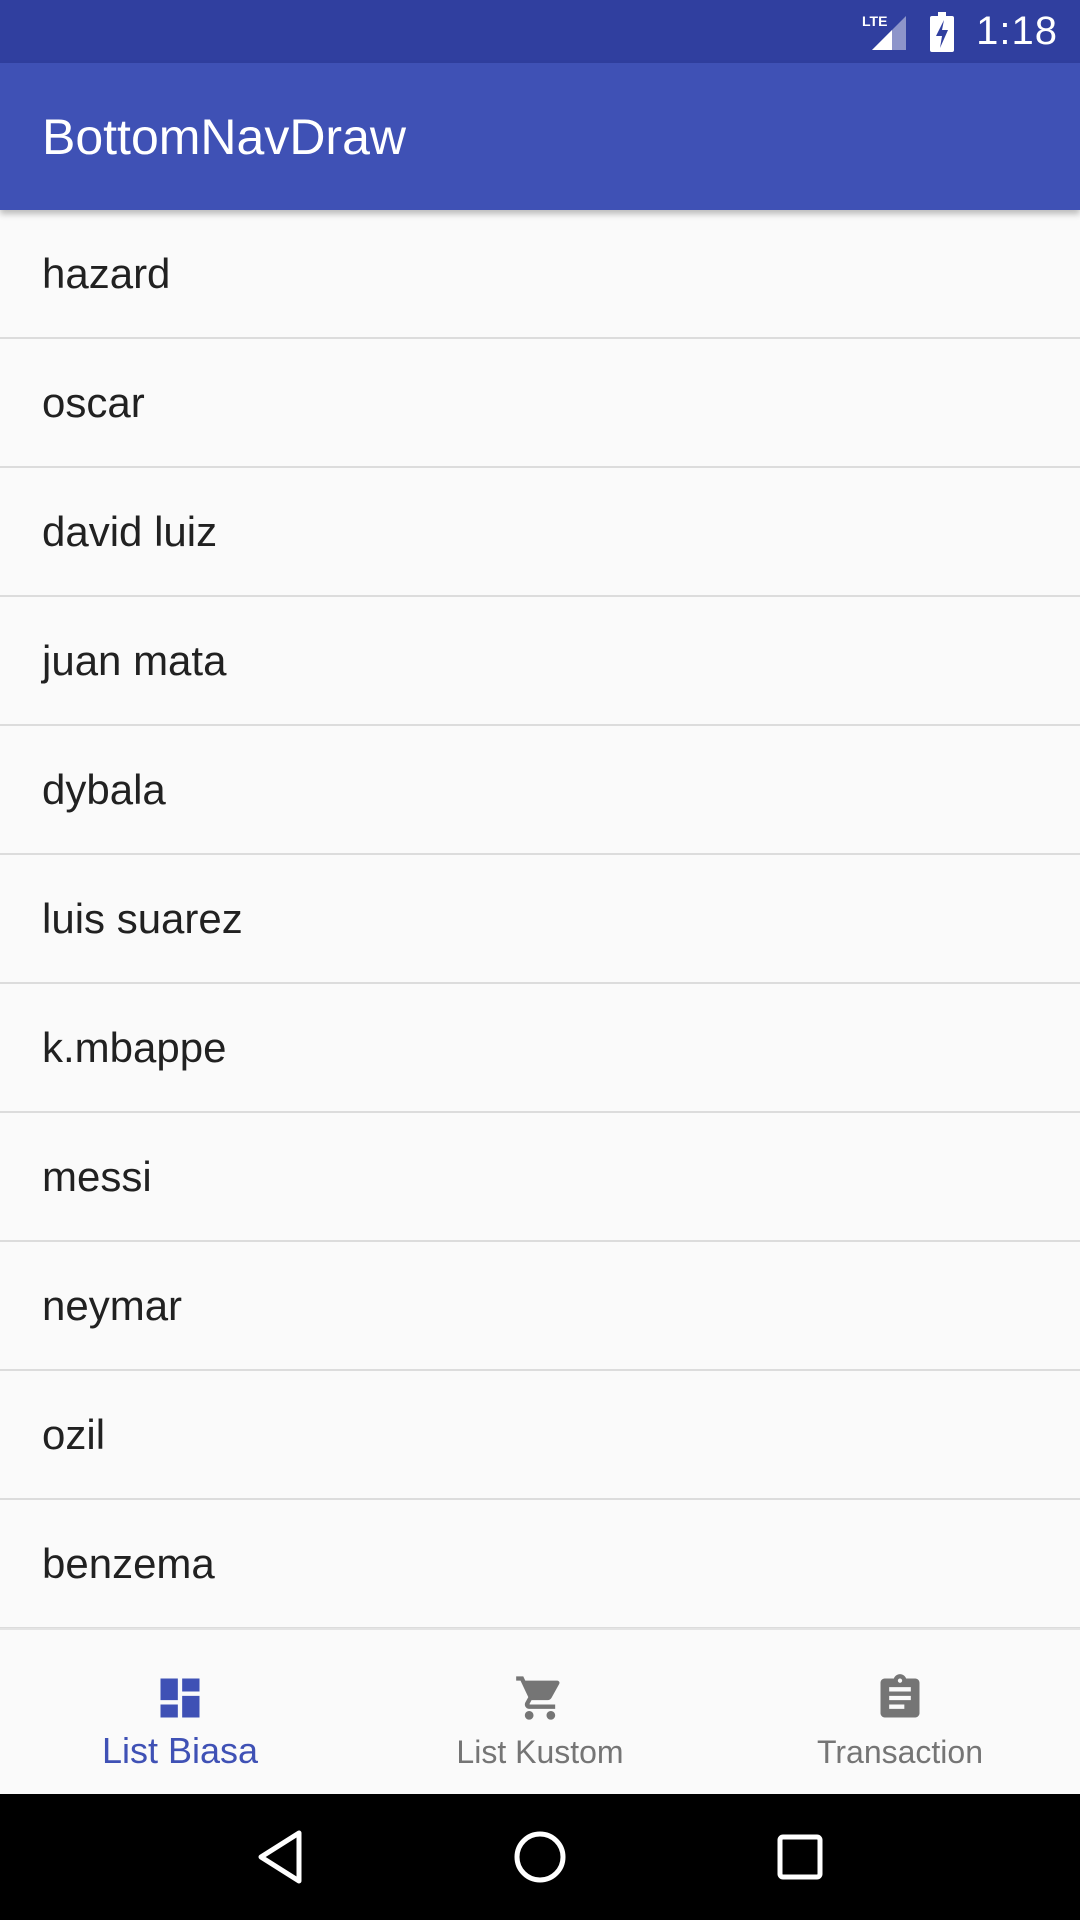  I want to click on list-item-label: oscar, so click(93, 402).